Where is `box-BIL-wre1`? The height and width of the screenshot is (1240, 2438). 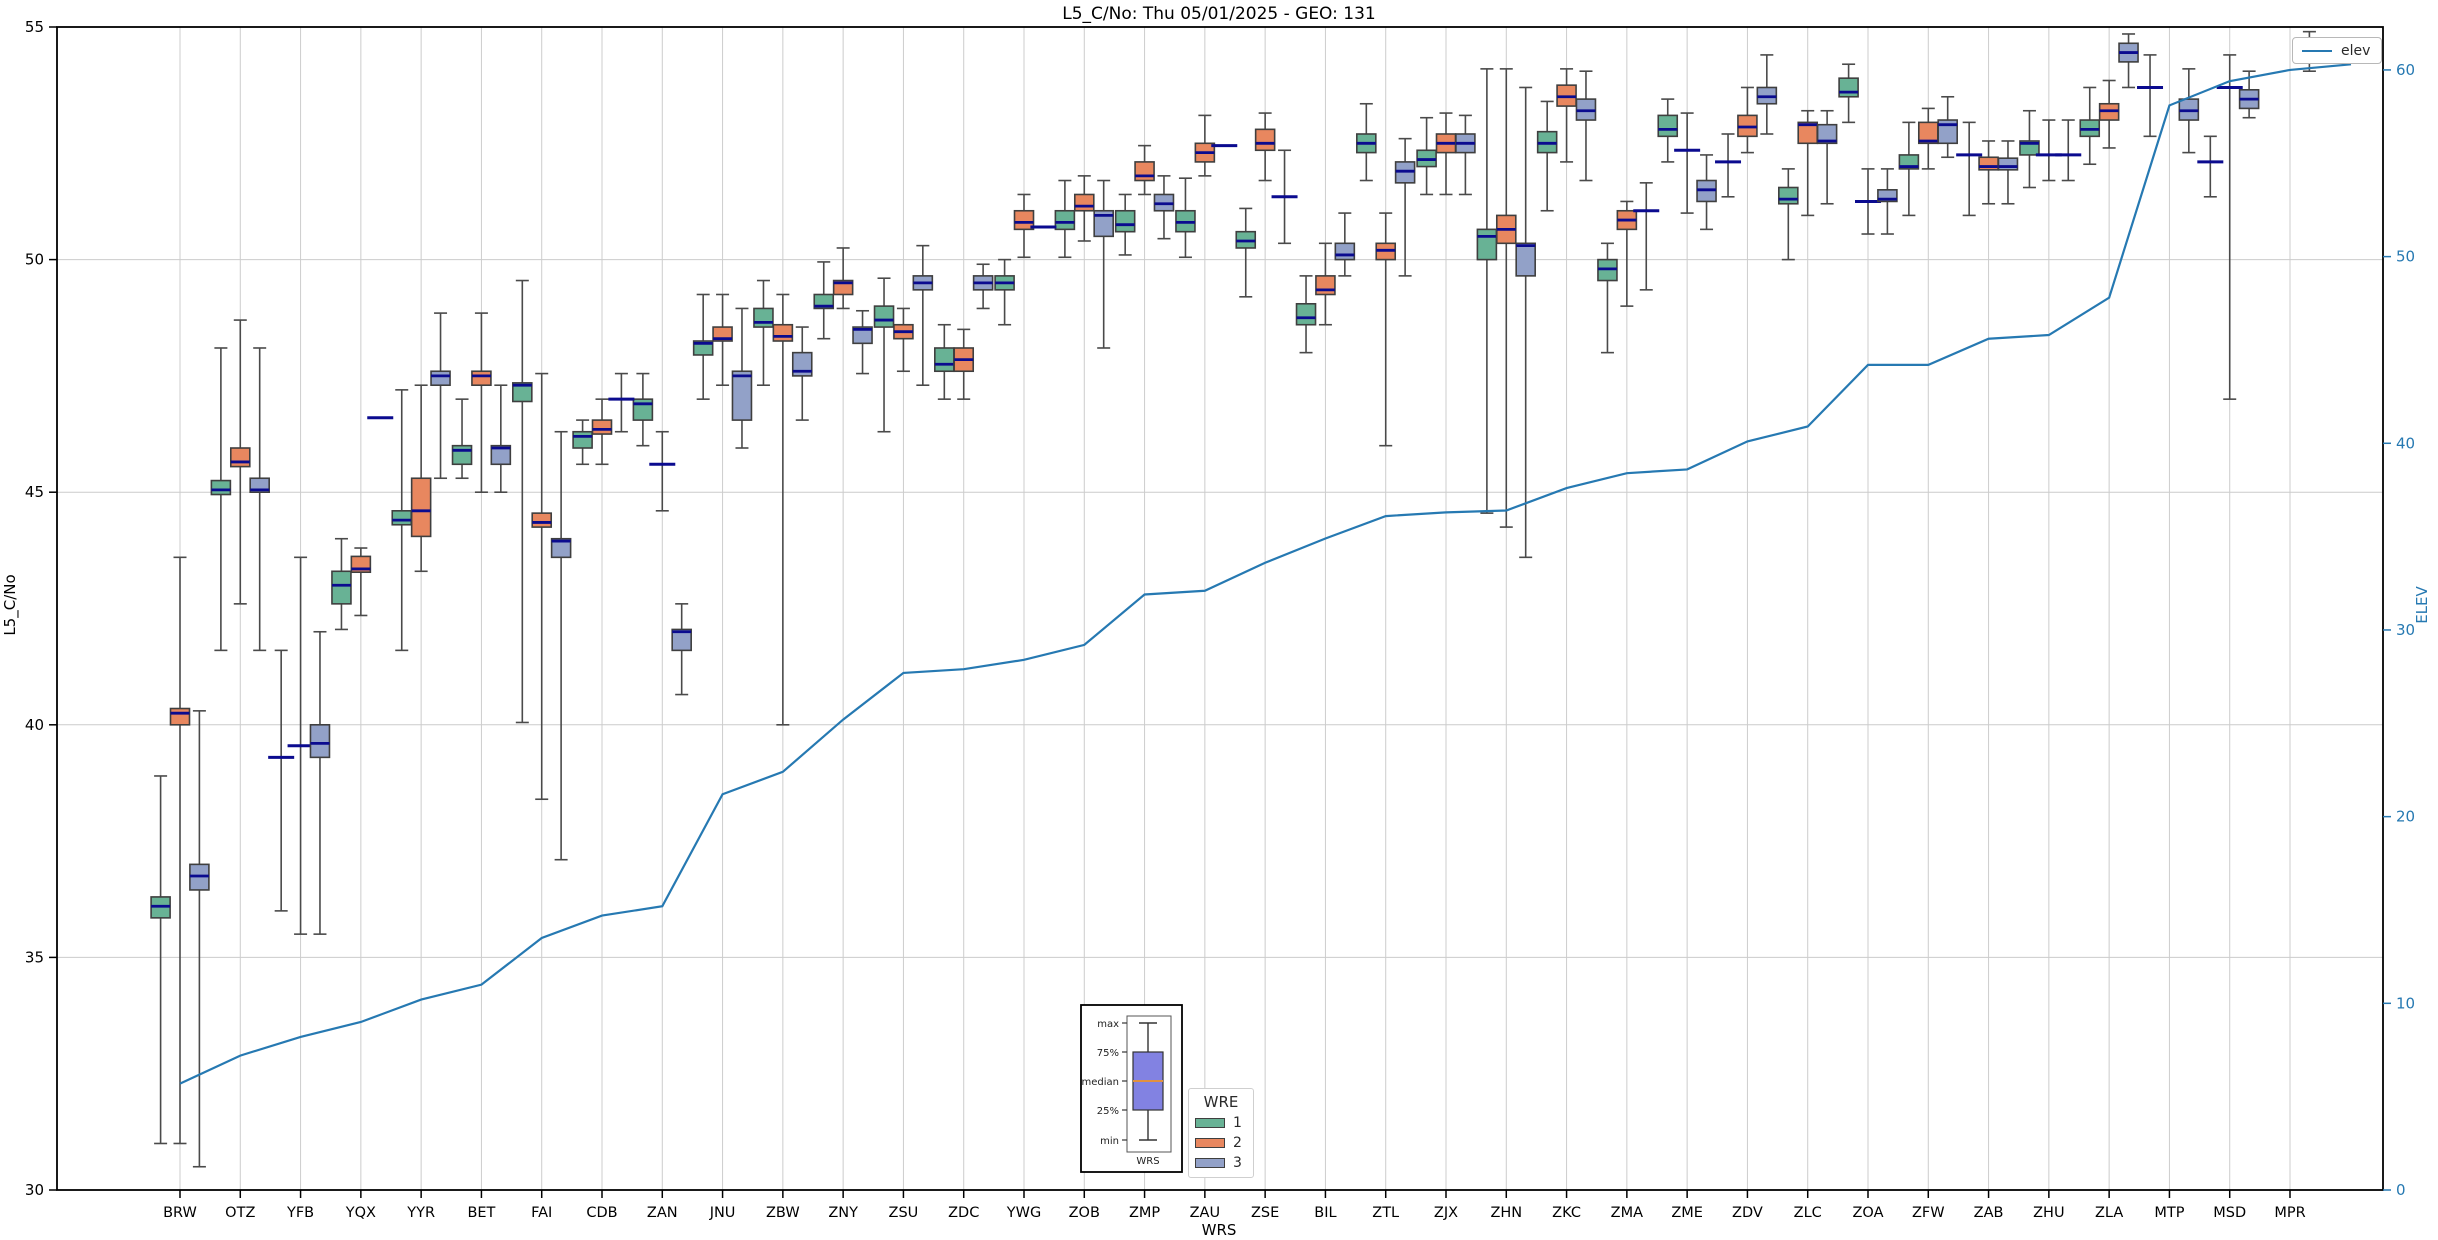 box-BIL-wre1 is located at coordinates (1306, 314).